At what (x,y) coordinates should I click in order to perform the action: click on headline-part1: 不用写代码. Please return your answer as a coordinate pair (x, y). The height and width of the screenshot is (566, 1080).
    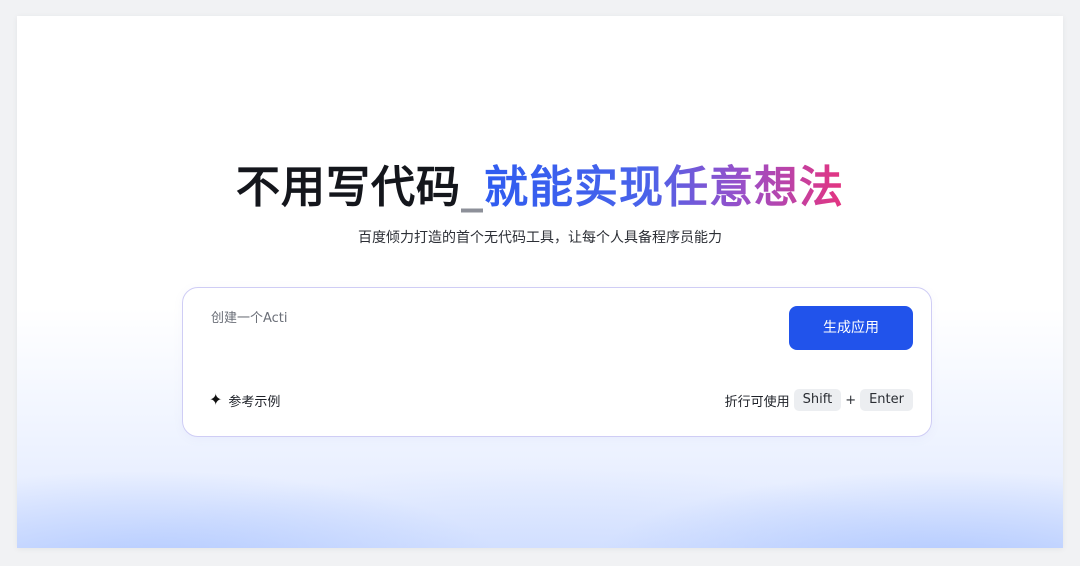
    Looking at the image, I should click on (348, 187).